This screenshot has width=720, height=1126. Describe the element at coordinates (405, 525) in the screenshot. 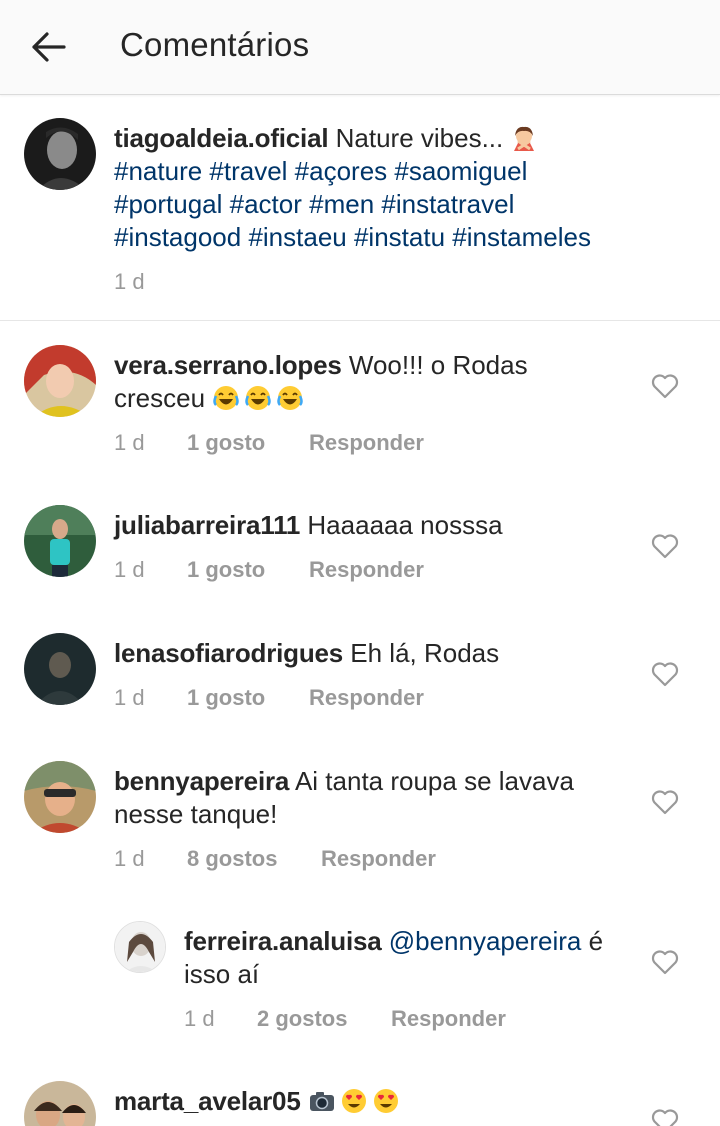

I see `comment-body: Haaaaaa nosssa` at that location.